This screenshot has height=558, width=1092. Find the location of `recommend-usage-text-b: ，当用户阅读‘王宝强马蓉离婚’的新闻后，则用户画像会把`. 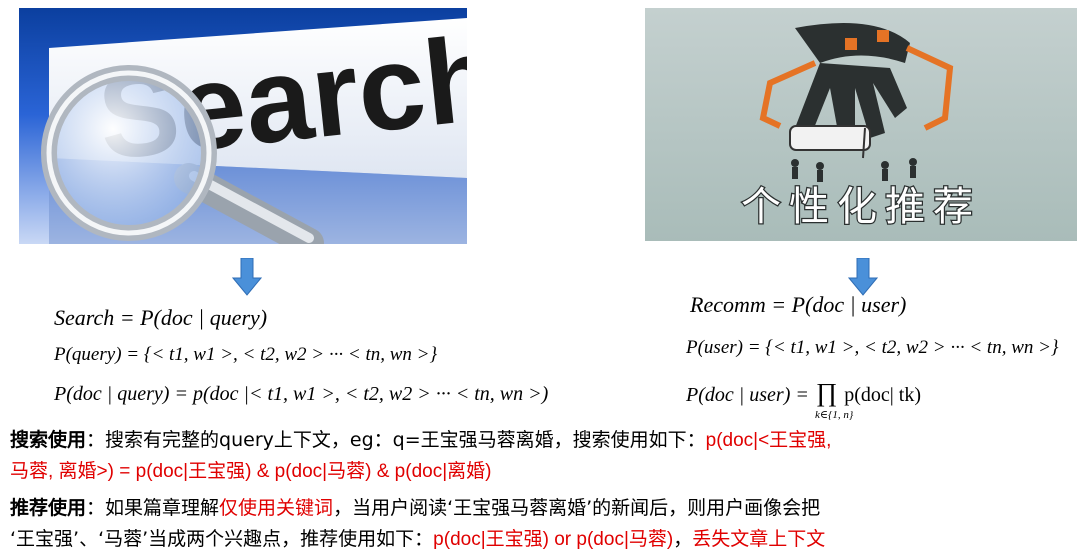

recommend-usage-text-b: ，当用户阅读‘王宝强马蓉离婚’的新闻后，则用户画像会把 is located at coordinates (577, 508).